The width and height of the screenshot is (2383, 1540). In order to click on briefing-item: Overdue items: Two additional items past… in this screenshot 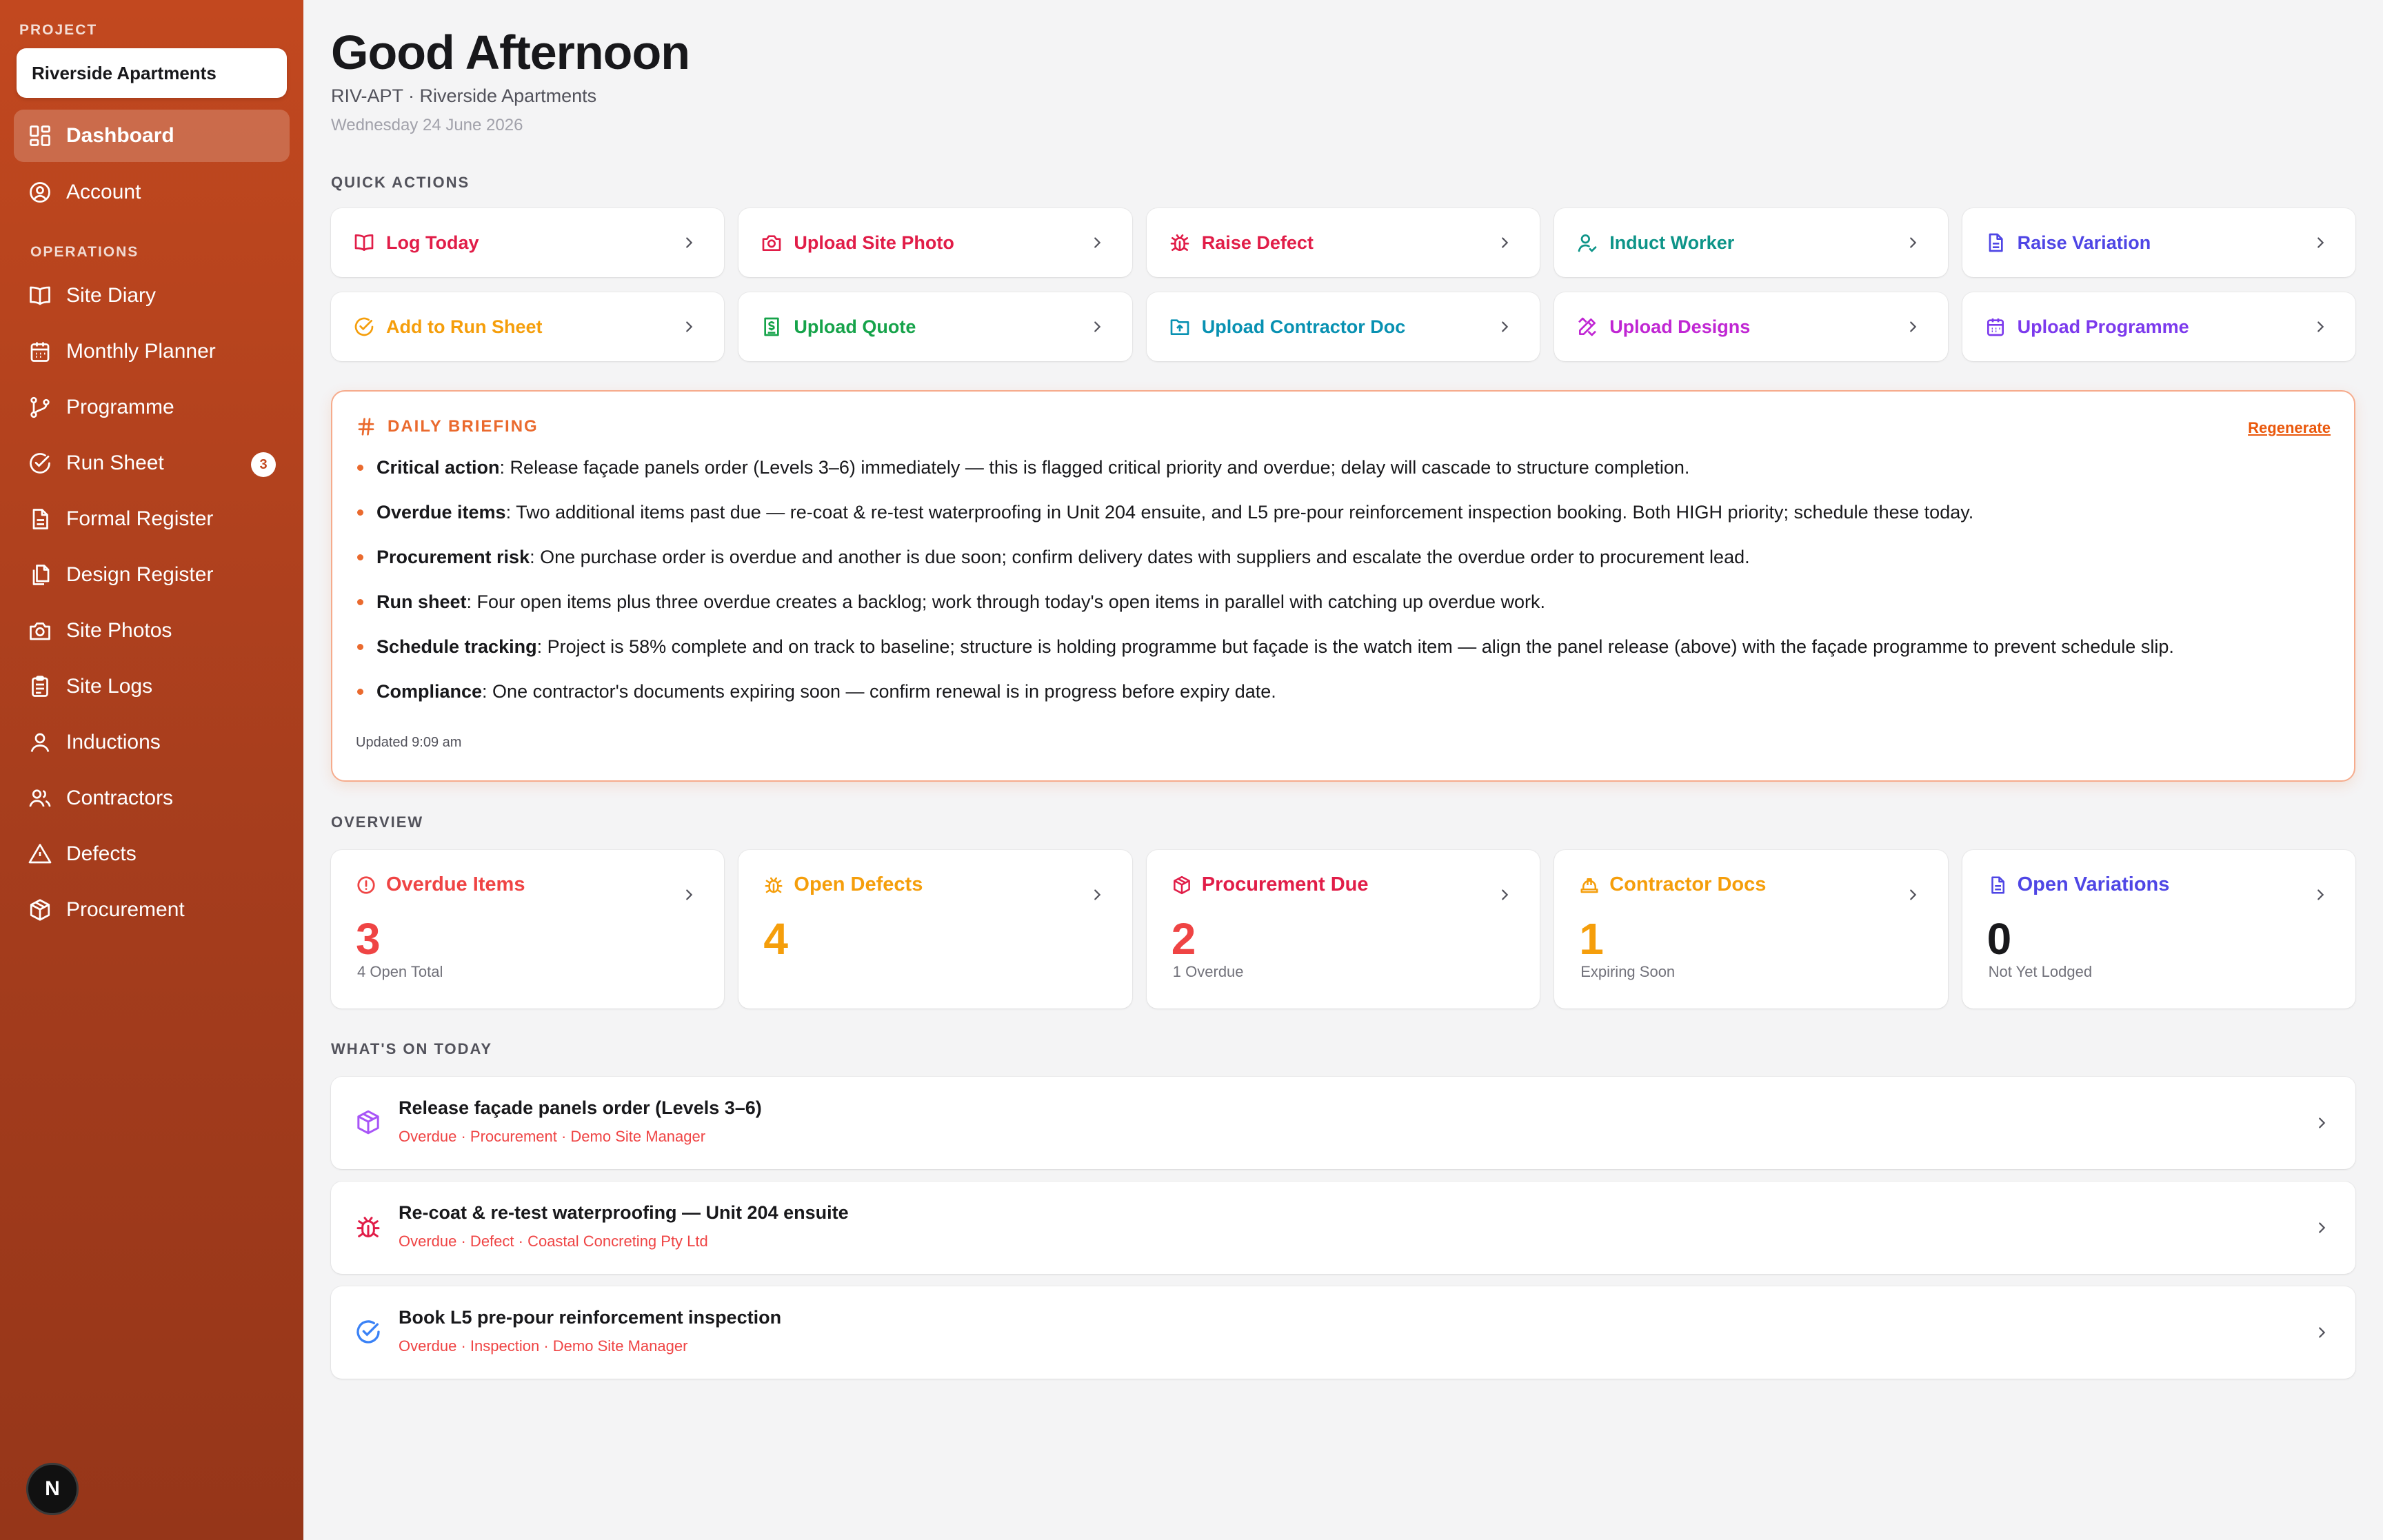, I will do `click(1343, 523)`.